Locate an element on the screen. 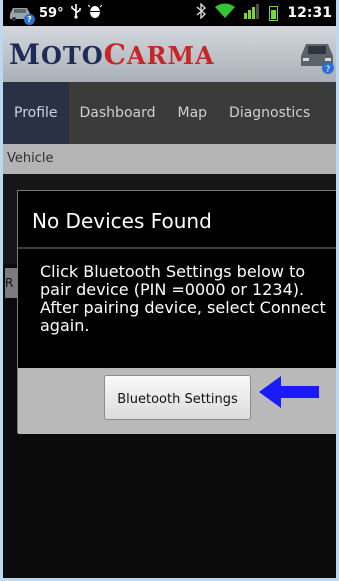  clock-text: 12:31 is located at coordinates (309, 13).